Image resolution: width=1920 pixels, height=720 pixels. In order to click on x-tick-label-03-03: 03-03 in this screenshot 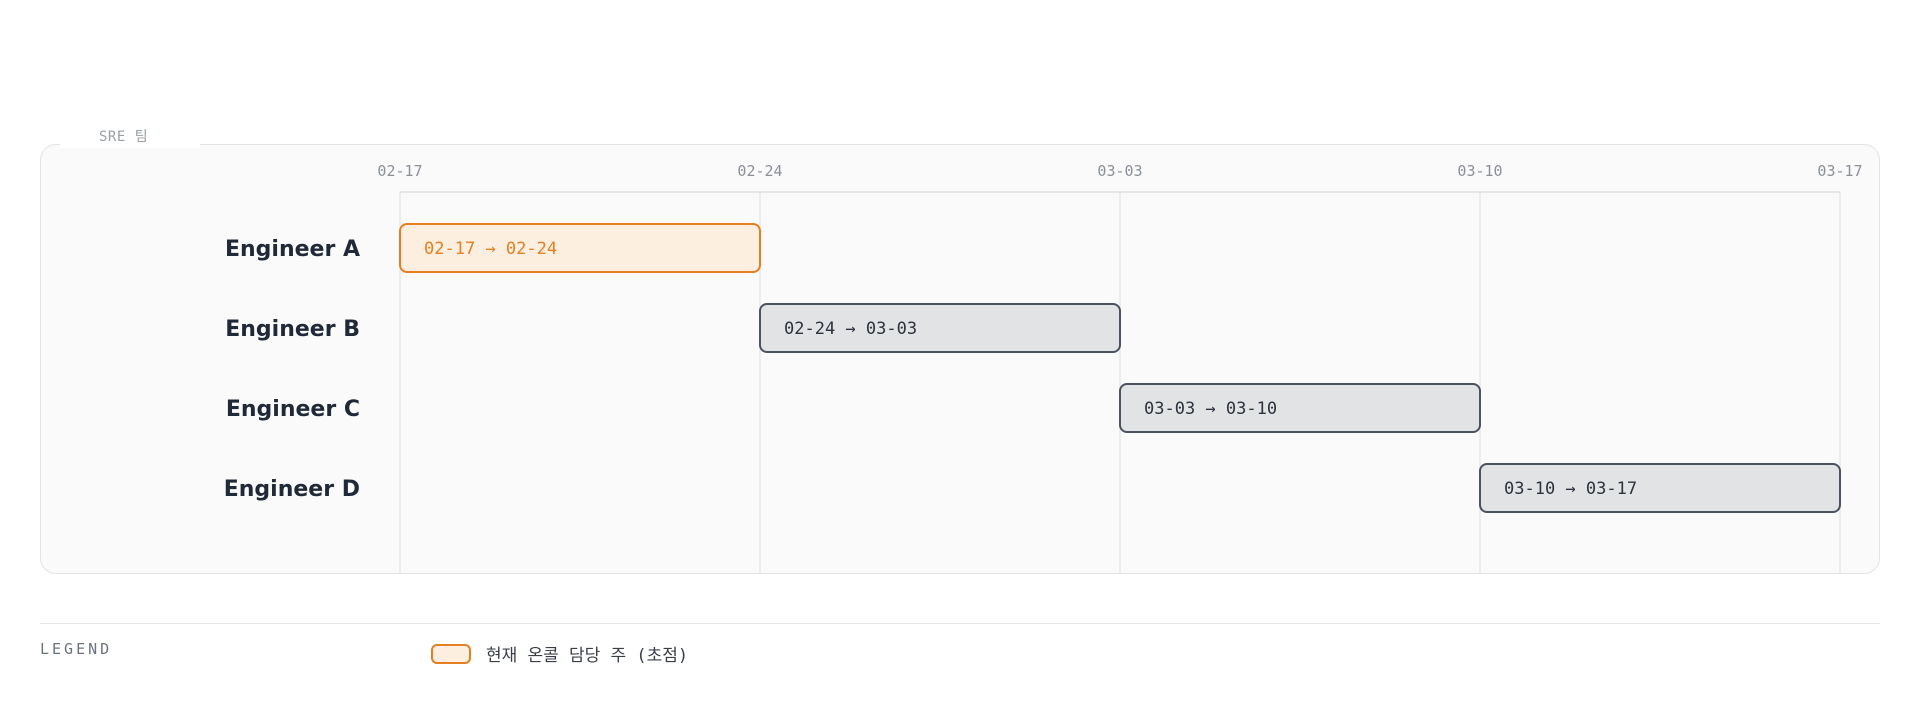, I will do `click(1119, 171)`.